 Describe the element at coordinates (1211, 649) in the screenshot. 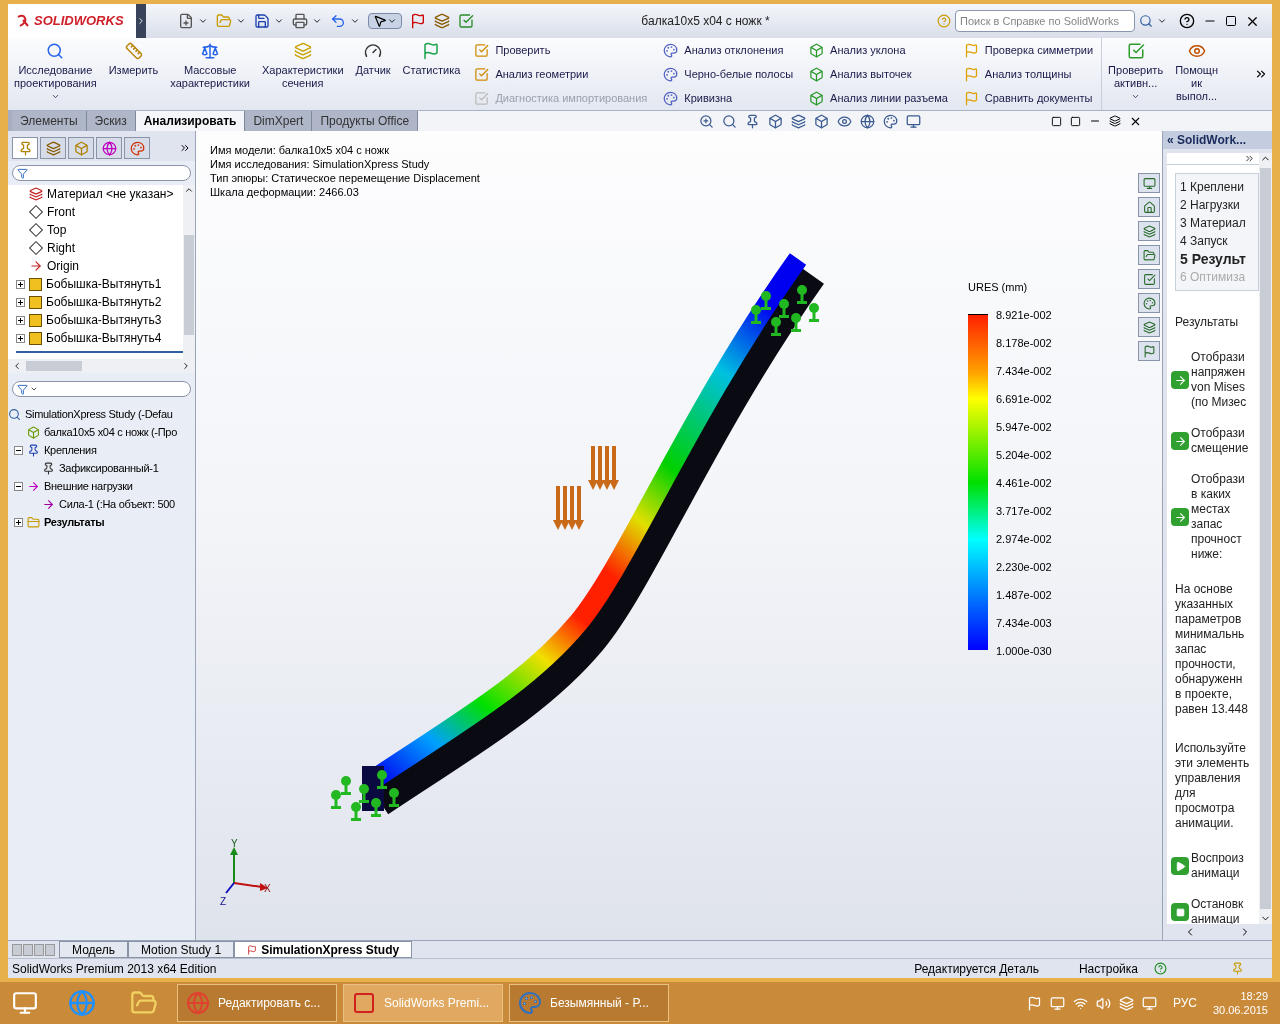

I see `info-paragraph: На основе указанных параметров минимальнь запас прочности, обнаруженн в проекте, равен 13.448` at that location.